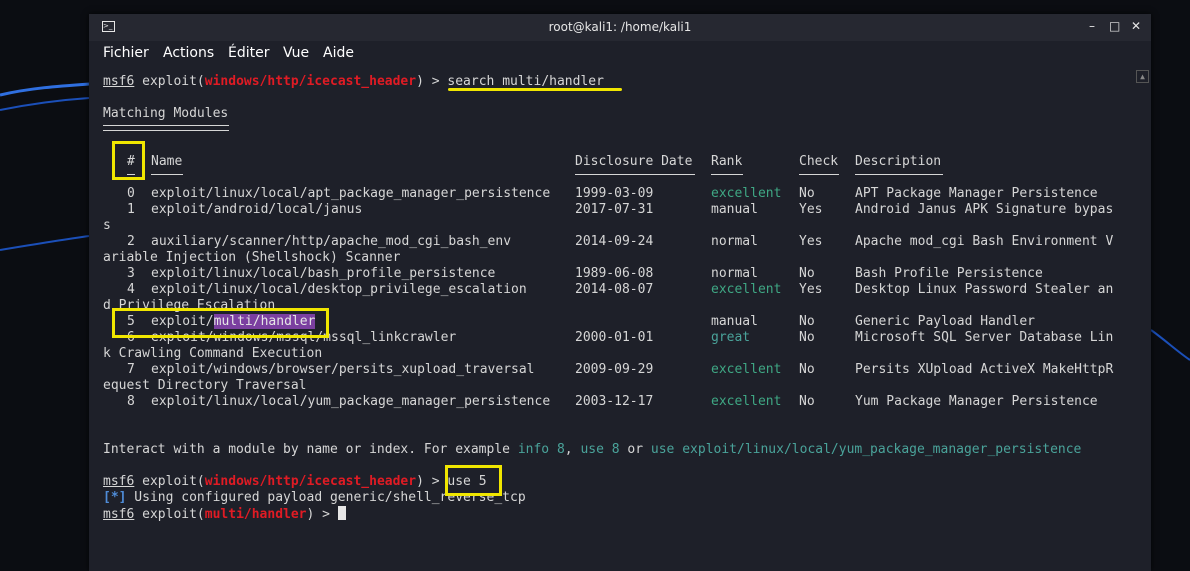 The width and height of the screenshot is (1190, 571). I want to click on row-date: 1989-06-08, so click(614, 273).